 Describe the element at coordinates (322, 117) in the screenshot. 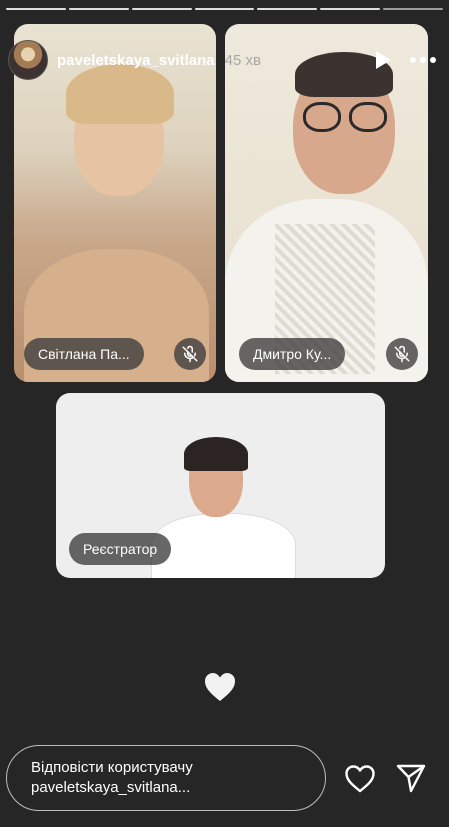

I see `glasses-left` at that location.